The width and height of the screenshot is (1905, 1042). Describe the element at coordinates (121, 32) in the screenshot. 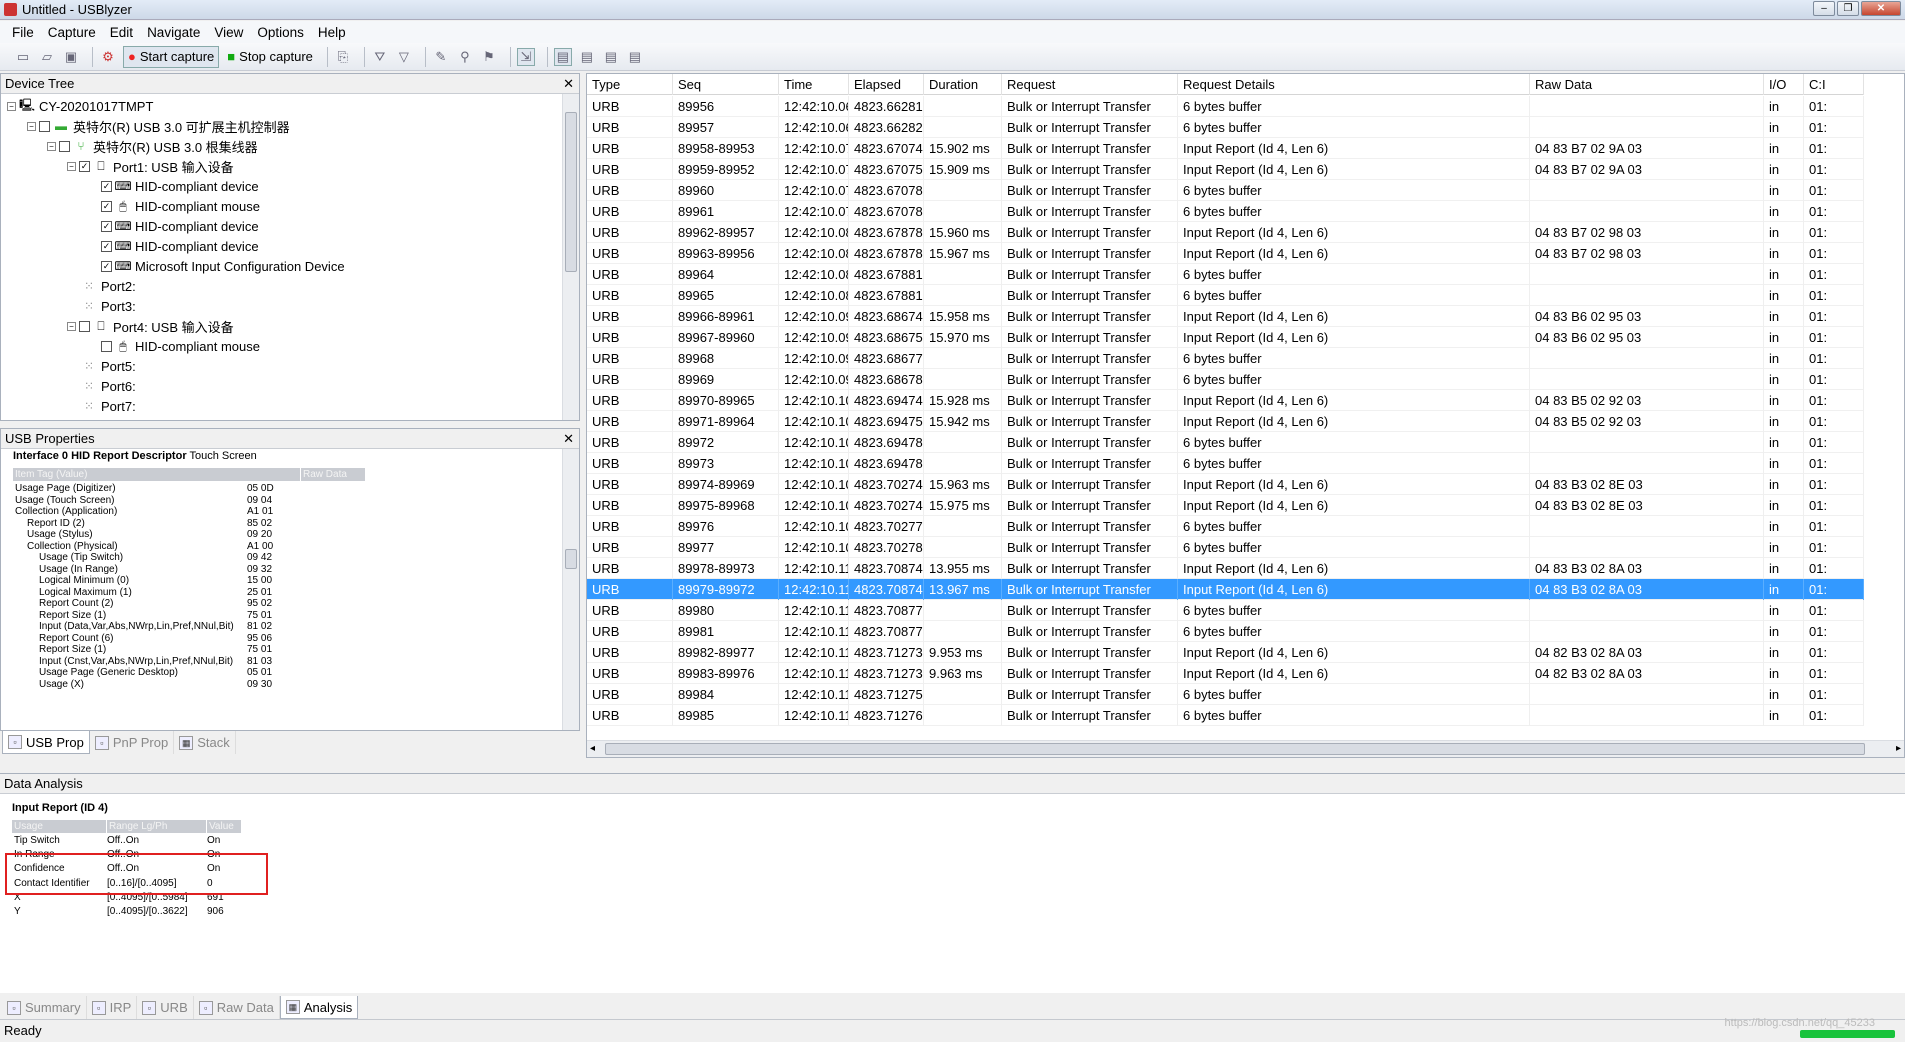

I see `menu-edit: Edit` at that location.